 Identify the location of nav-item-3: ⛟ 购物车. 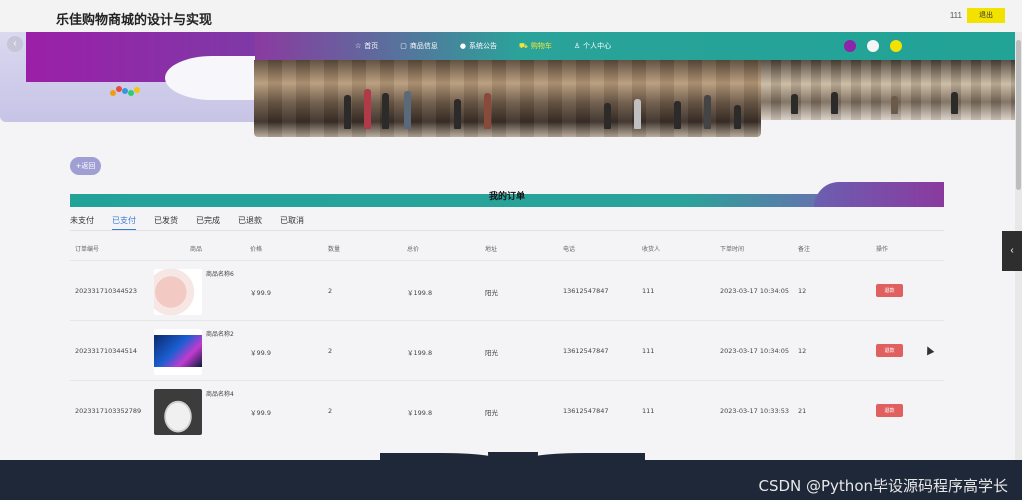
(535, 46).